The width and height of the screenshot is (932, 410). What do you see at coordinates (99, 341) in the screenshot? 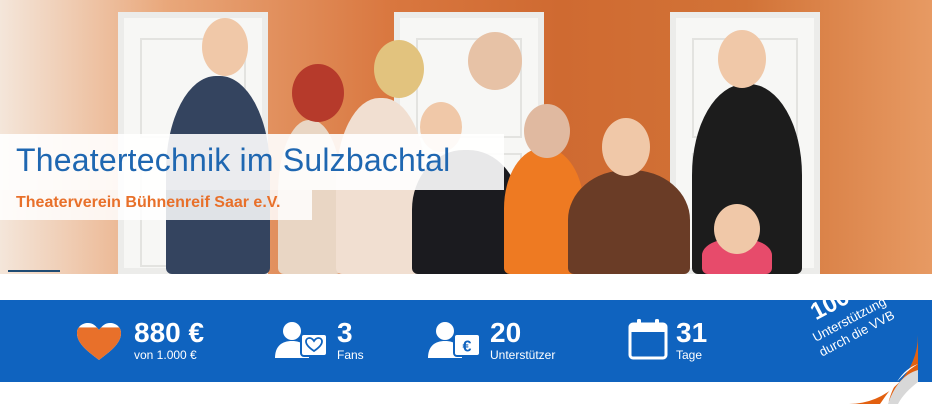
I see `heart-progress-icon` at bounding box center [99, 341].